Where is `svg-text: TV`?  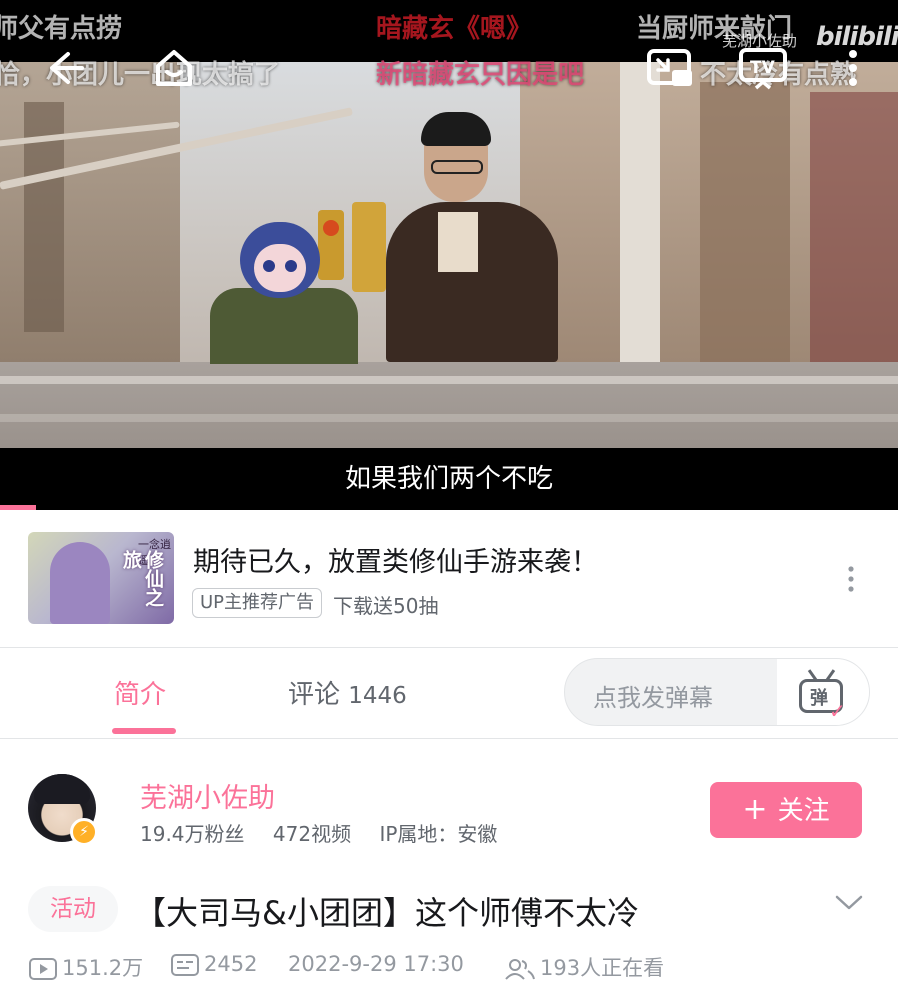
svg-text: TV is located at coordinates (763, 68).